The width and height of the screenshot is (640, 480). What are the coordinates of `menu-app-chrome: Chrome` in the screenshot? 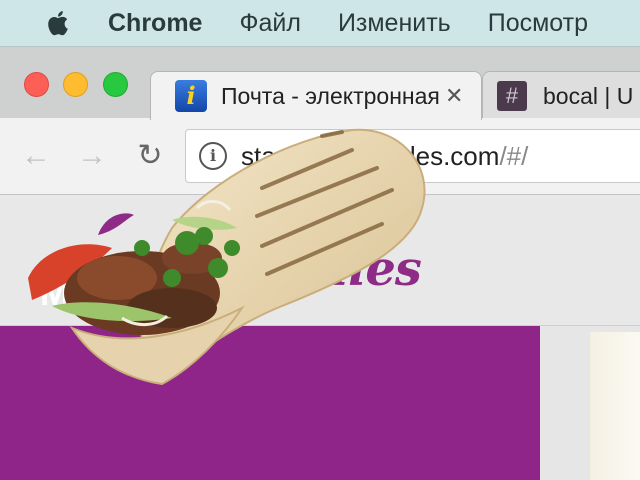 It's located at (155, 23).